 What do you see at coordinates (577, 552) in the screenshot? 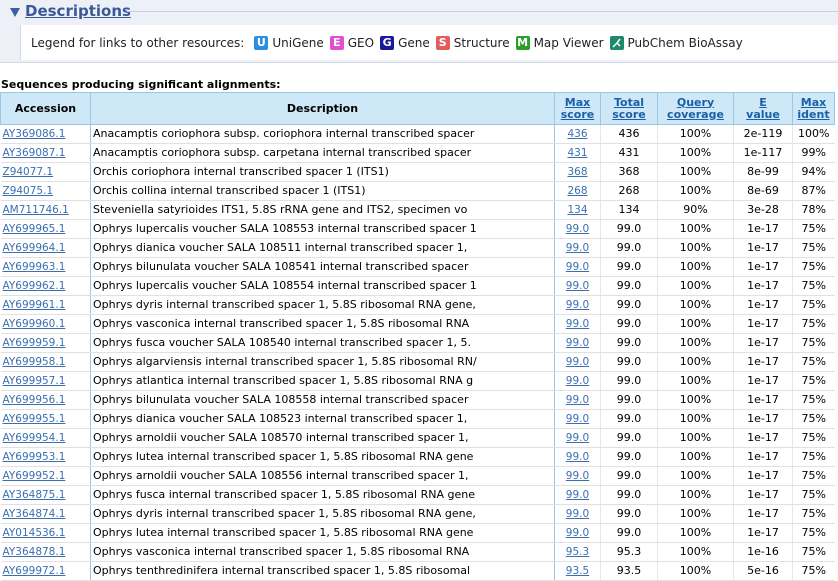
I see `max-score-link: 95.3` at bounding box center [577, 552].